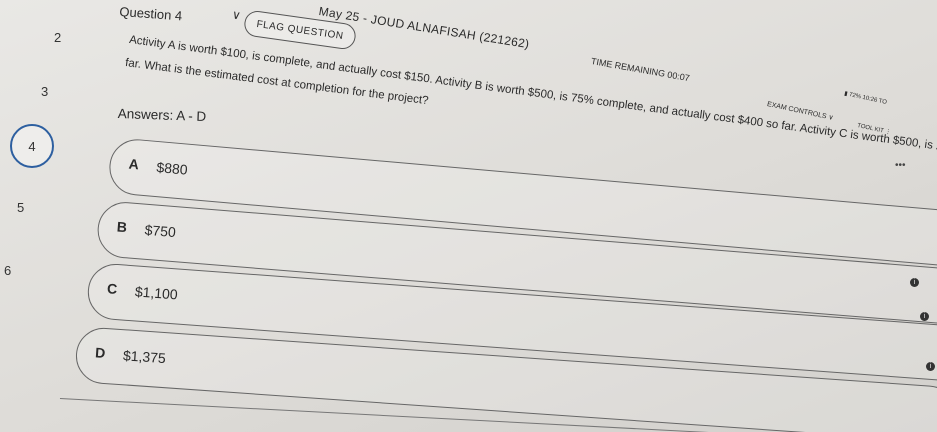 This screenshot has width=937, height=432. Describe the element at coordinates (20, 207) in the screenshot. I see `question-nav-5: 5` at that location.